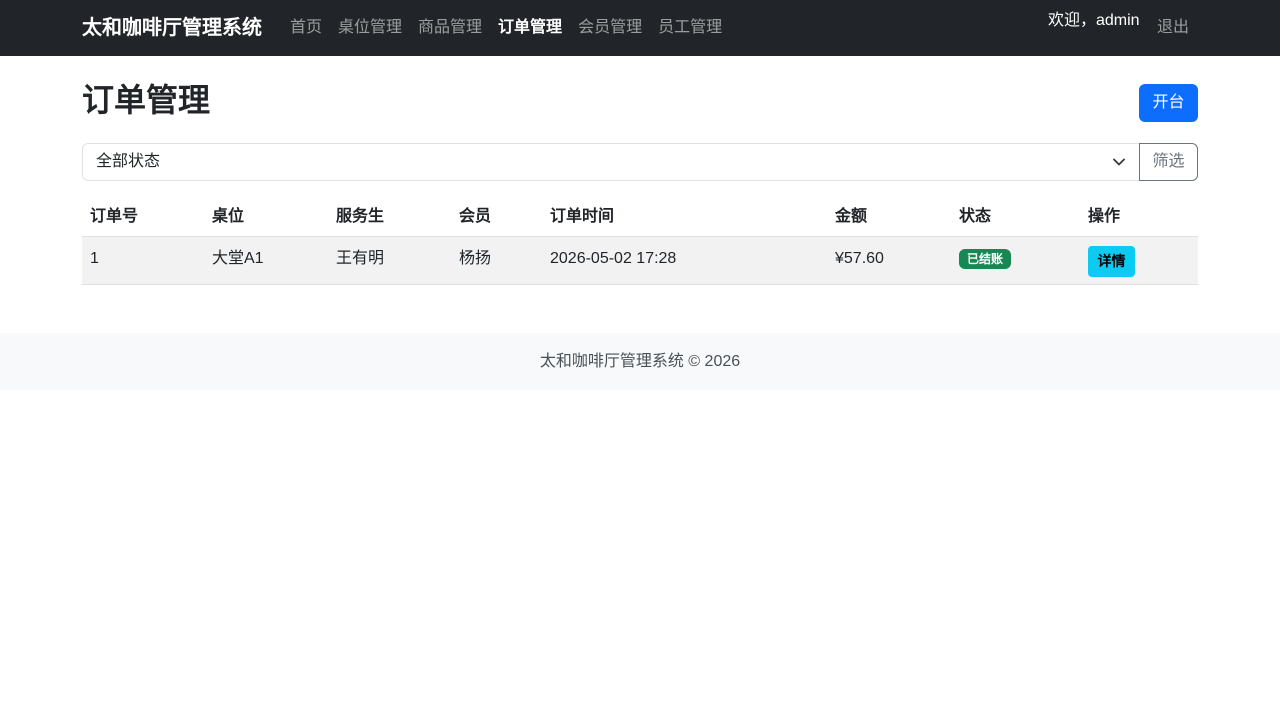 This screenshot has width=1280, height=720. What do you see at coordinates (475, 258) in the screenshot?
I see `cell-member: 杨扬` at bounding box center [475, 258].